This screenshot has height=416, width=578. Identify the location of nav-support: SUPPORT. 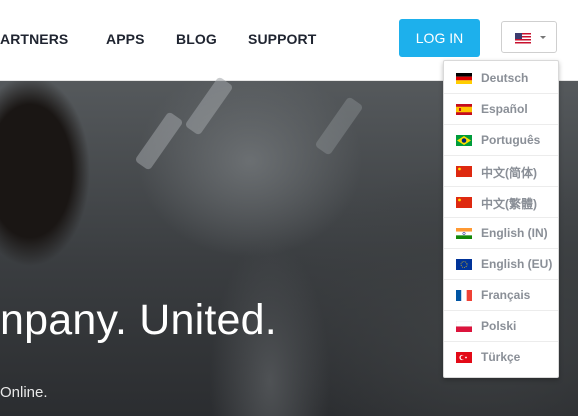
(282, 39).